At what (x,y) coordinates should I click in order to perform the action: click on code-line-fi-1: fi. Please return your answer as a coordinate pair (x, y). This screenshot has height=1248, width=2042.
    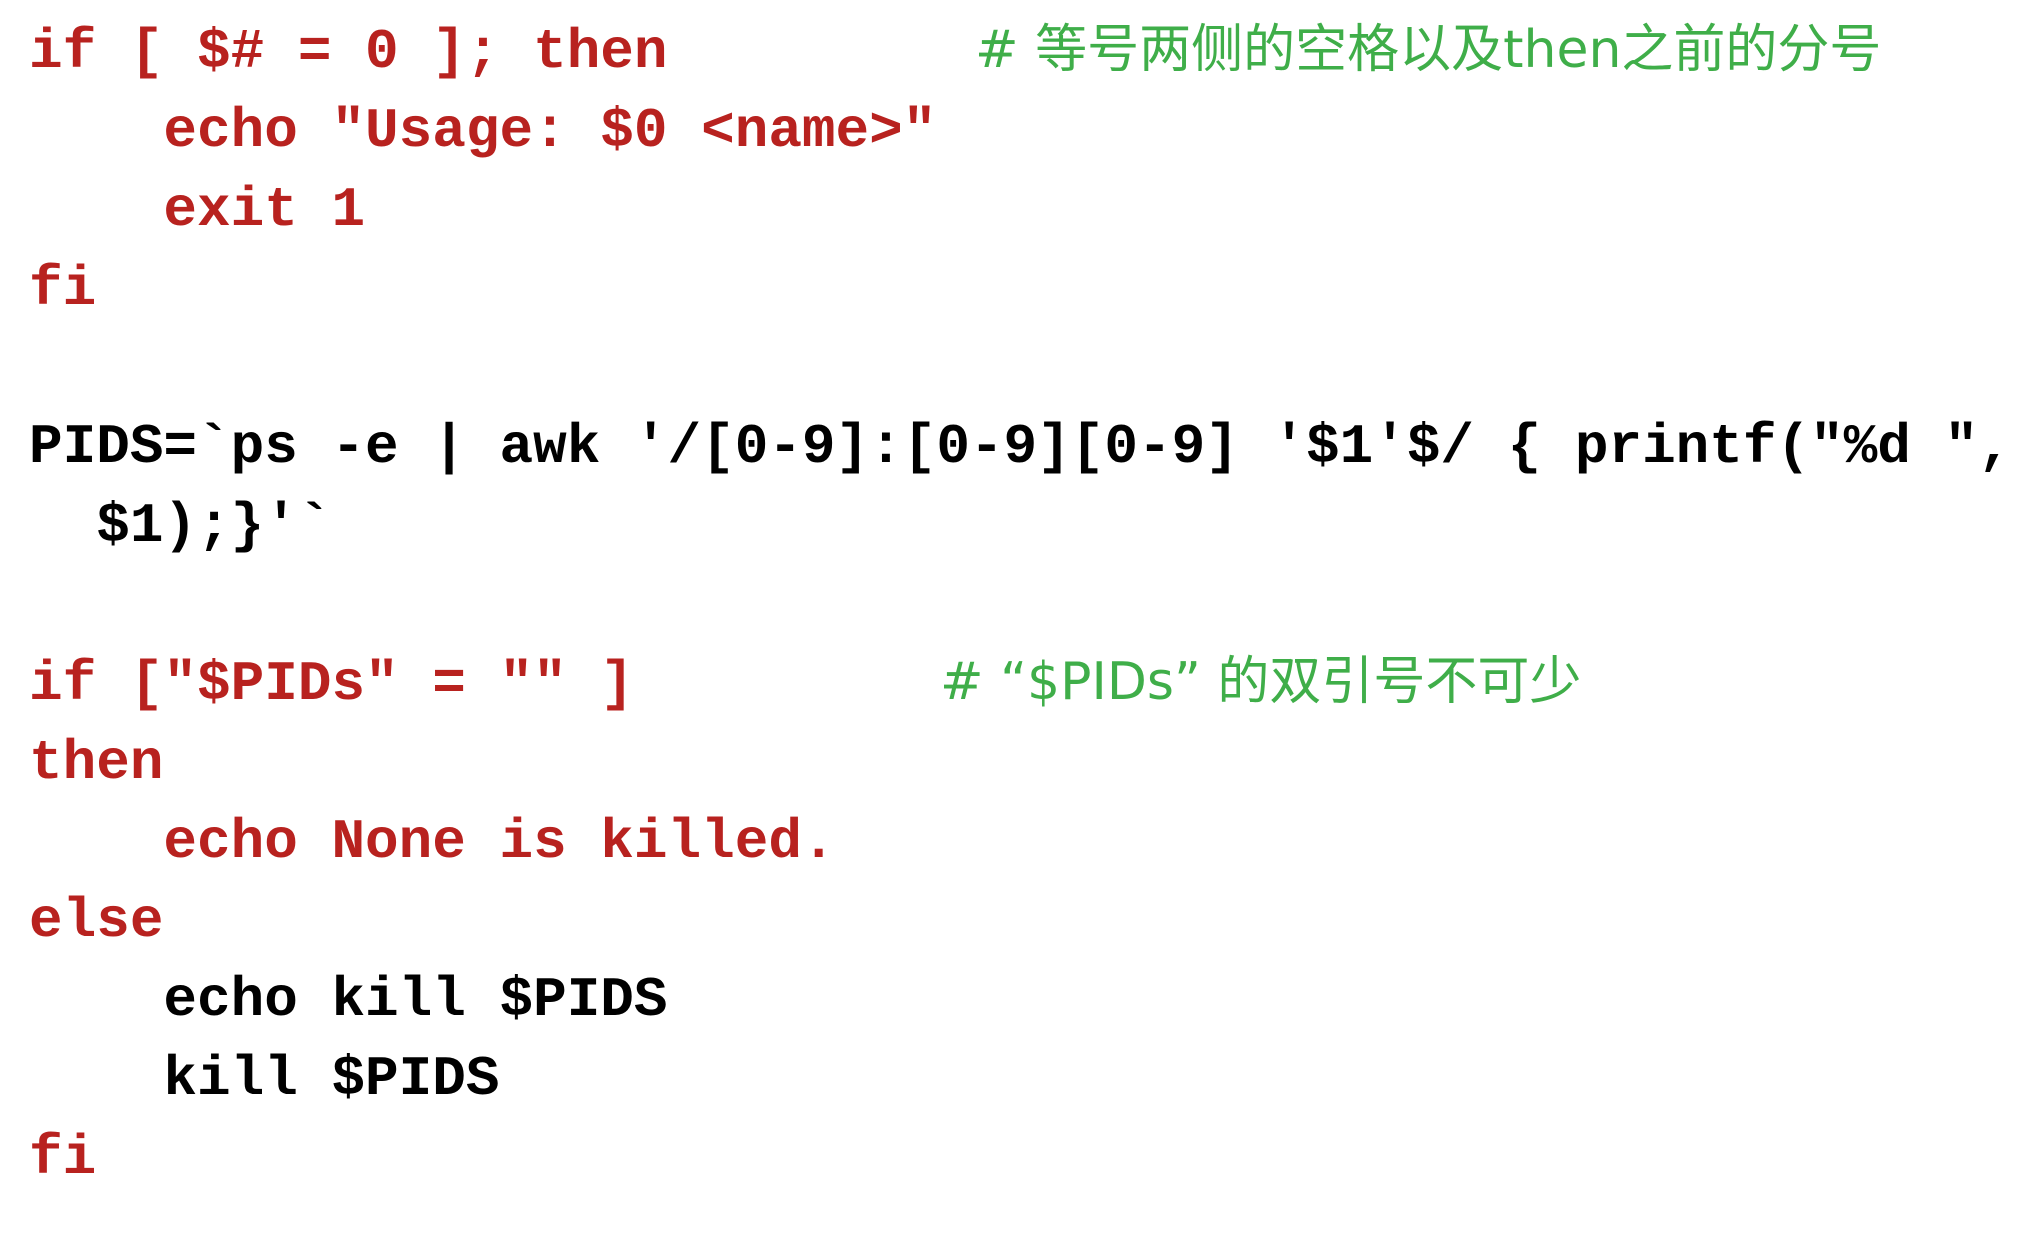
    Looking at the image, I should click on (63, 289).